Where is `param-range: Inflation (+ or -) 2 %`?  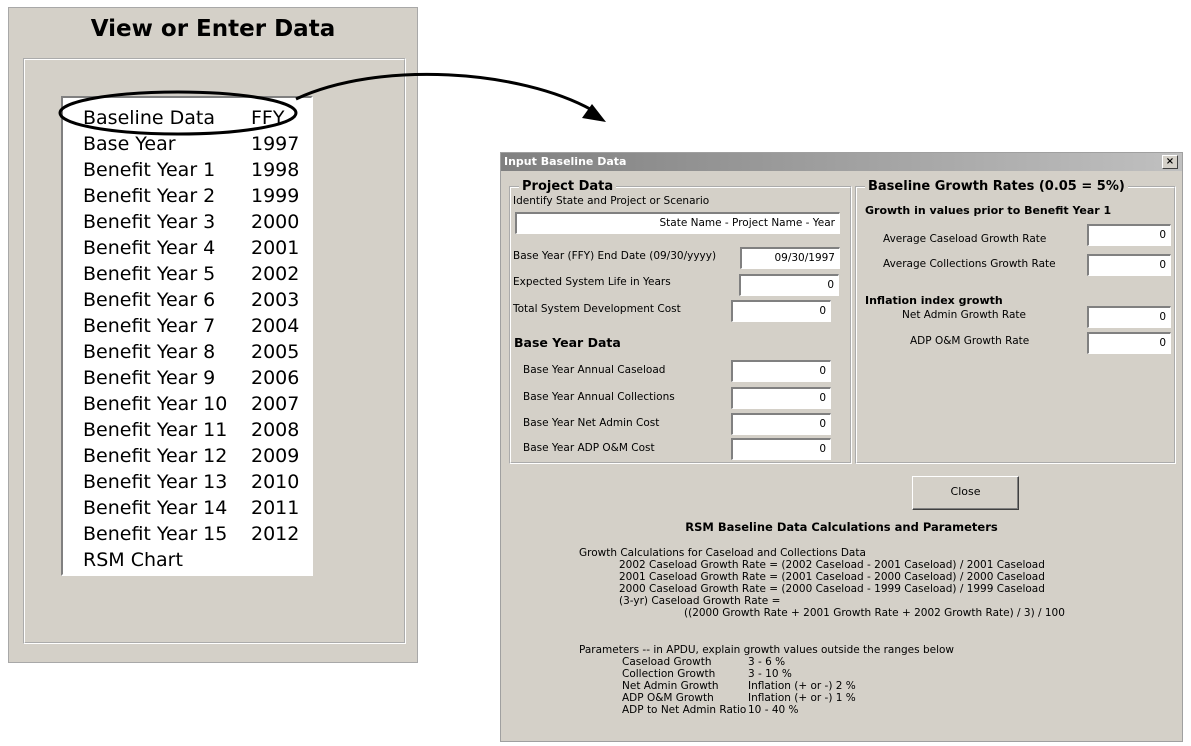
param-range: Inflation (+ or -) 2 % is located at coordinates (802, 686).